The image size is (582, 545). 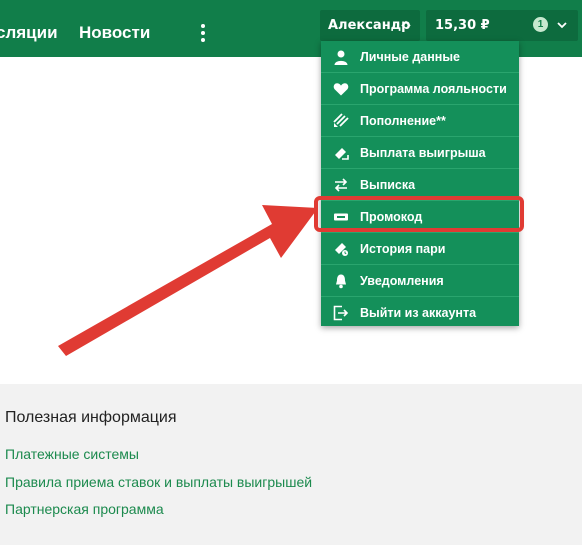 What do you see at coordinates (84, 509) in the screenshot?
I see `footer-link-partner-program: Партнерская программа` at bounding box center [84, 509].